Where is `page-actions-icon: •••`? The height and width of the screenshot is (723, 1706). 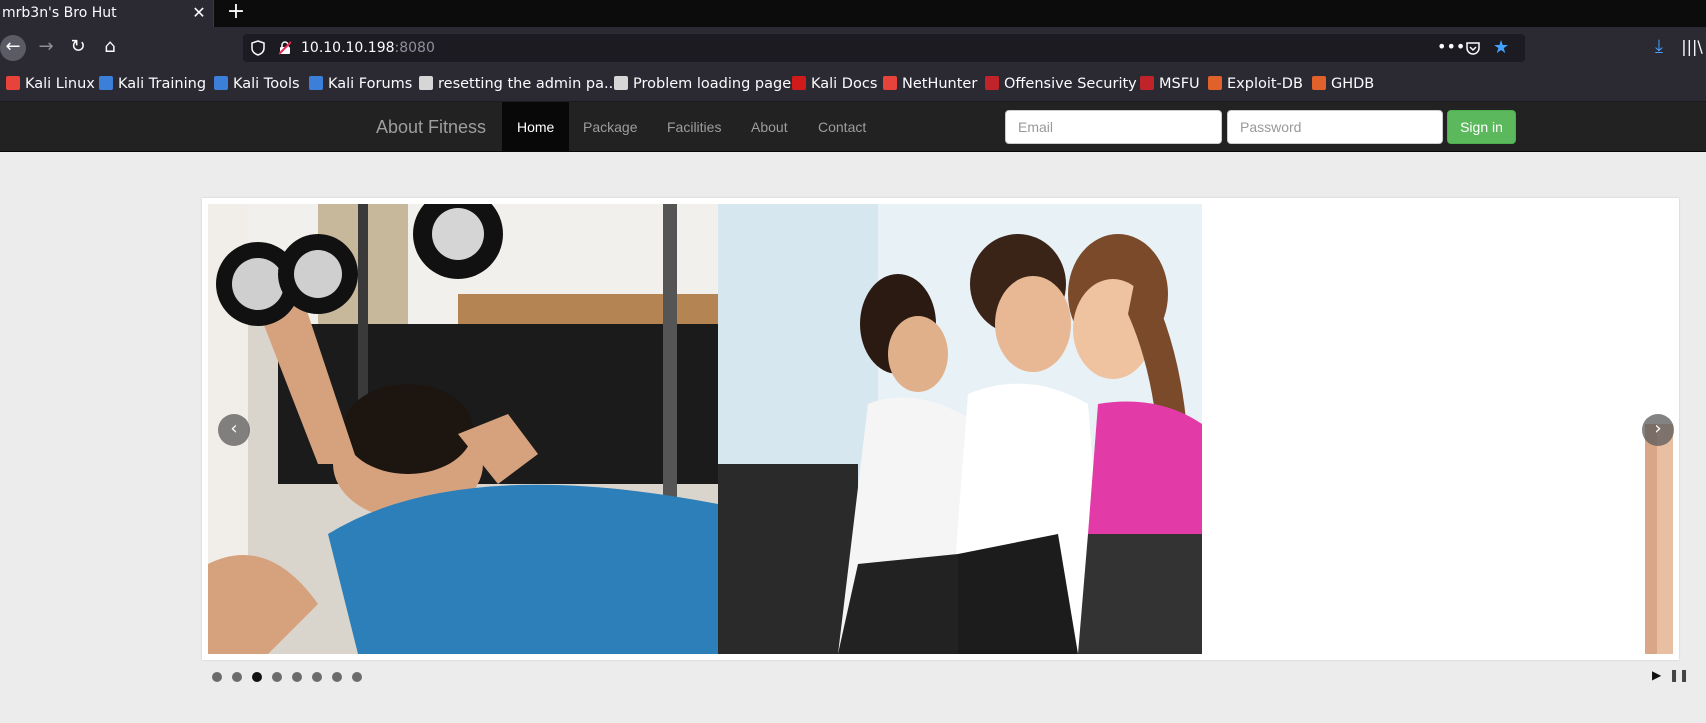 page-actions-icon: ••• is located at coordinates (1451, 47).